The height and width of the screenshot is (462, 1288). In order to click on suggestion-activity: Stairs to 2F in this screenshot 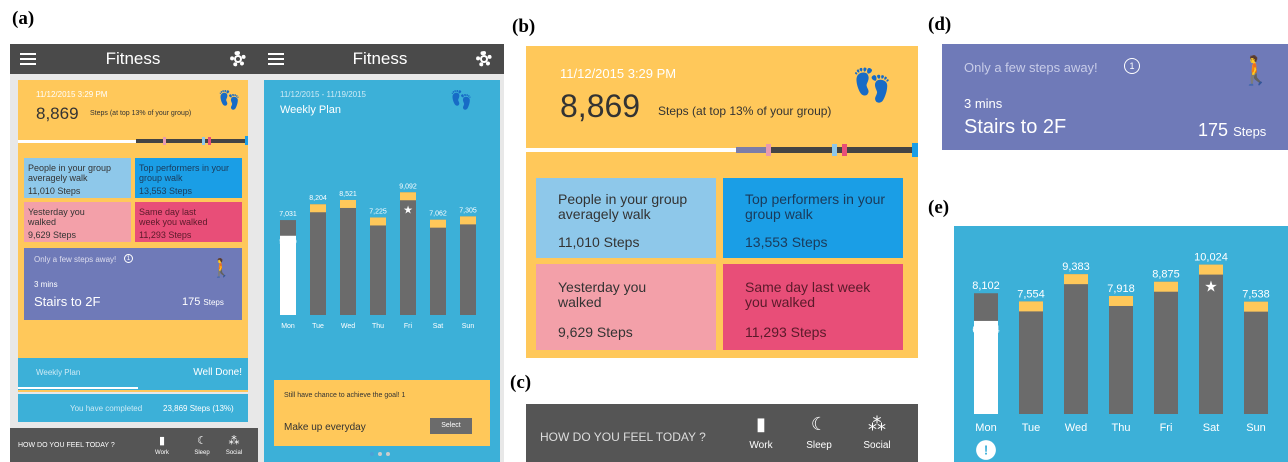, I will do `click(67, 301)`.